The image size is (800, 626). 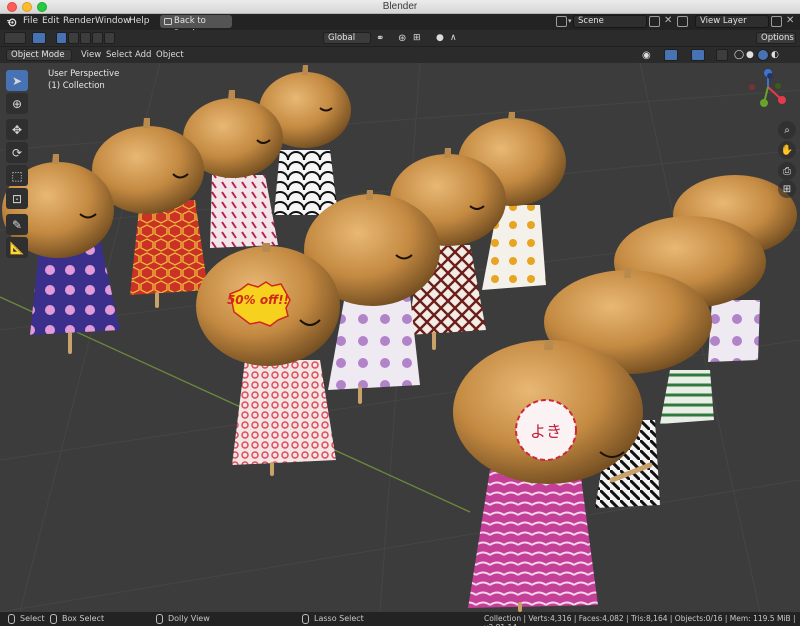 What do you see at coordinates (32, 618) in the screenshot?
I see `status-select: Select` at bounding box center [32, 618].